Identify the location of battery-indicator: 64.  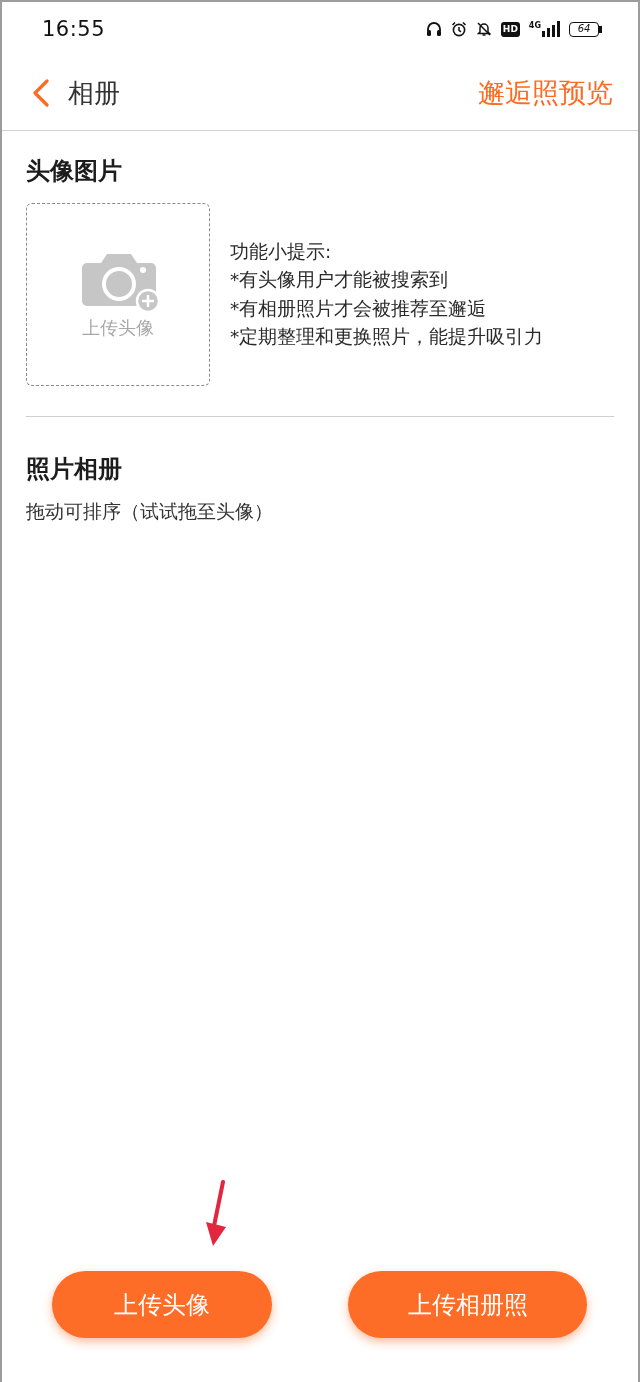
(585, 29).